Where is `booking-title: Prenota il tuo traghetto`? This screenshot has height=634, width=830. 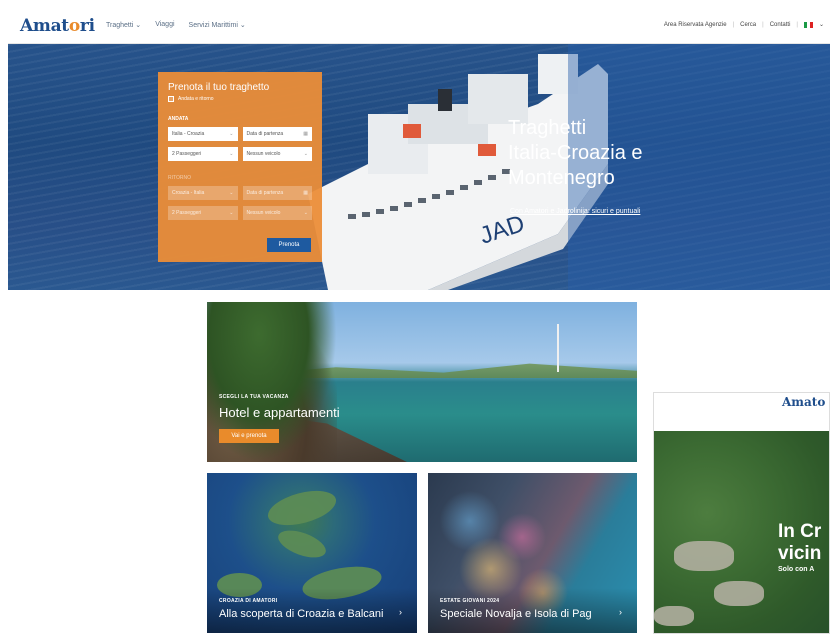
booking-title: Prenota il tuo traghetto is located at coordinates (219, 87).